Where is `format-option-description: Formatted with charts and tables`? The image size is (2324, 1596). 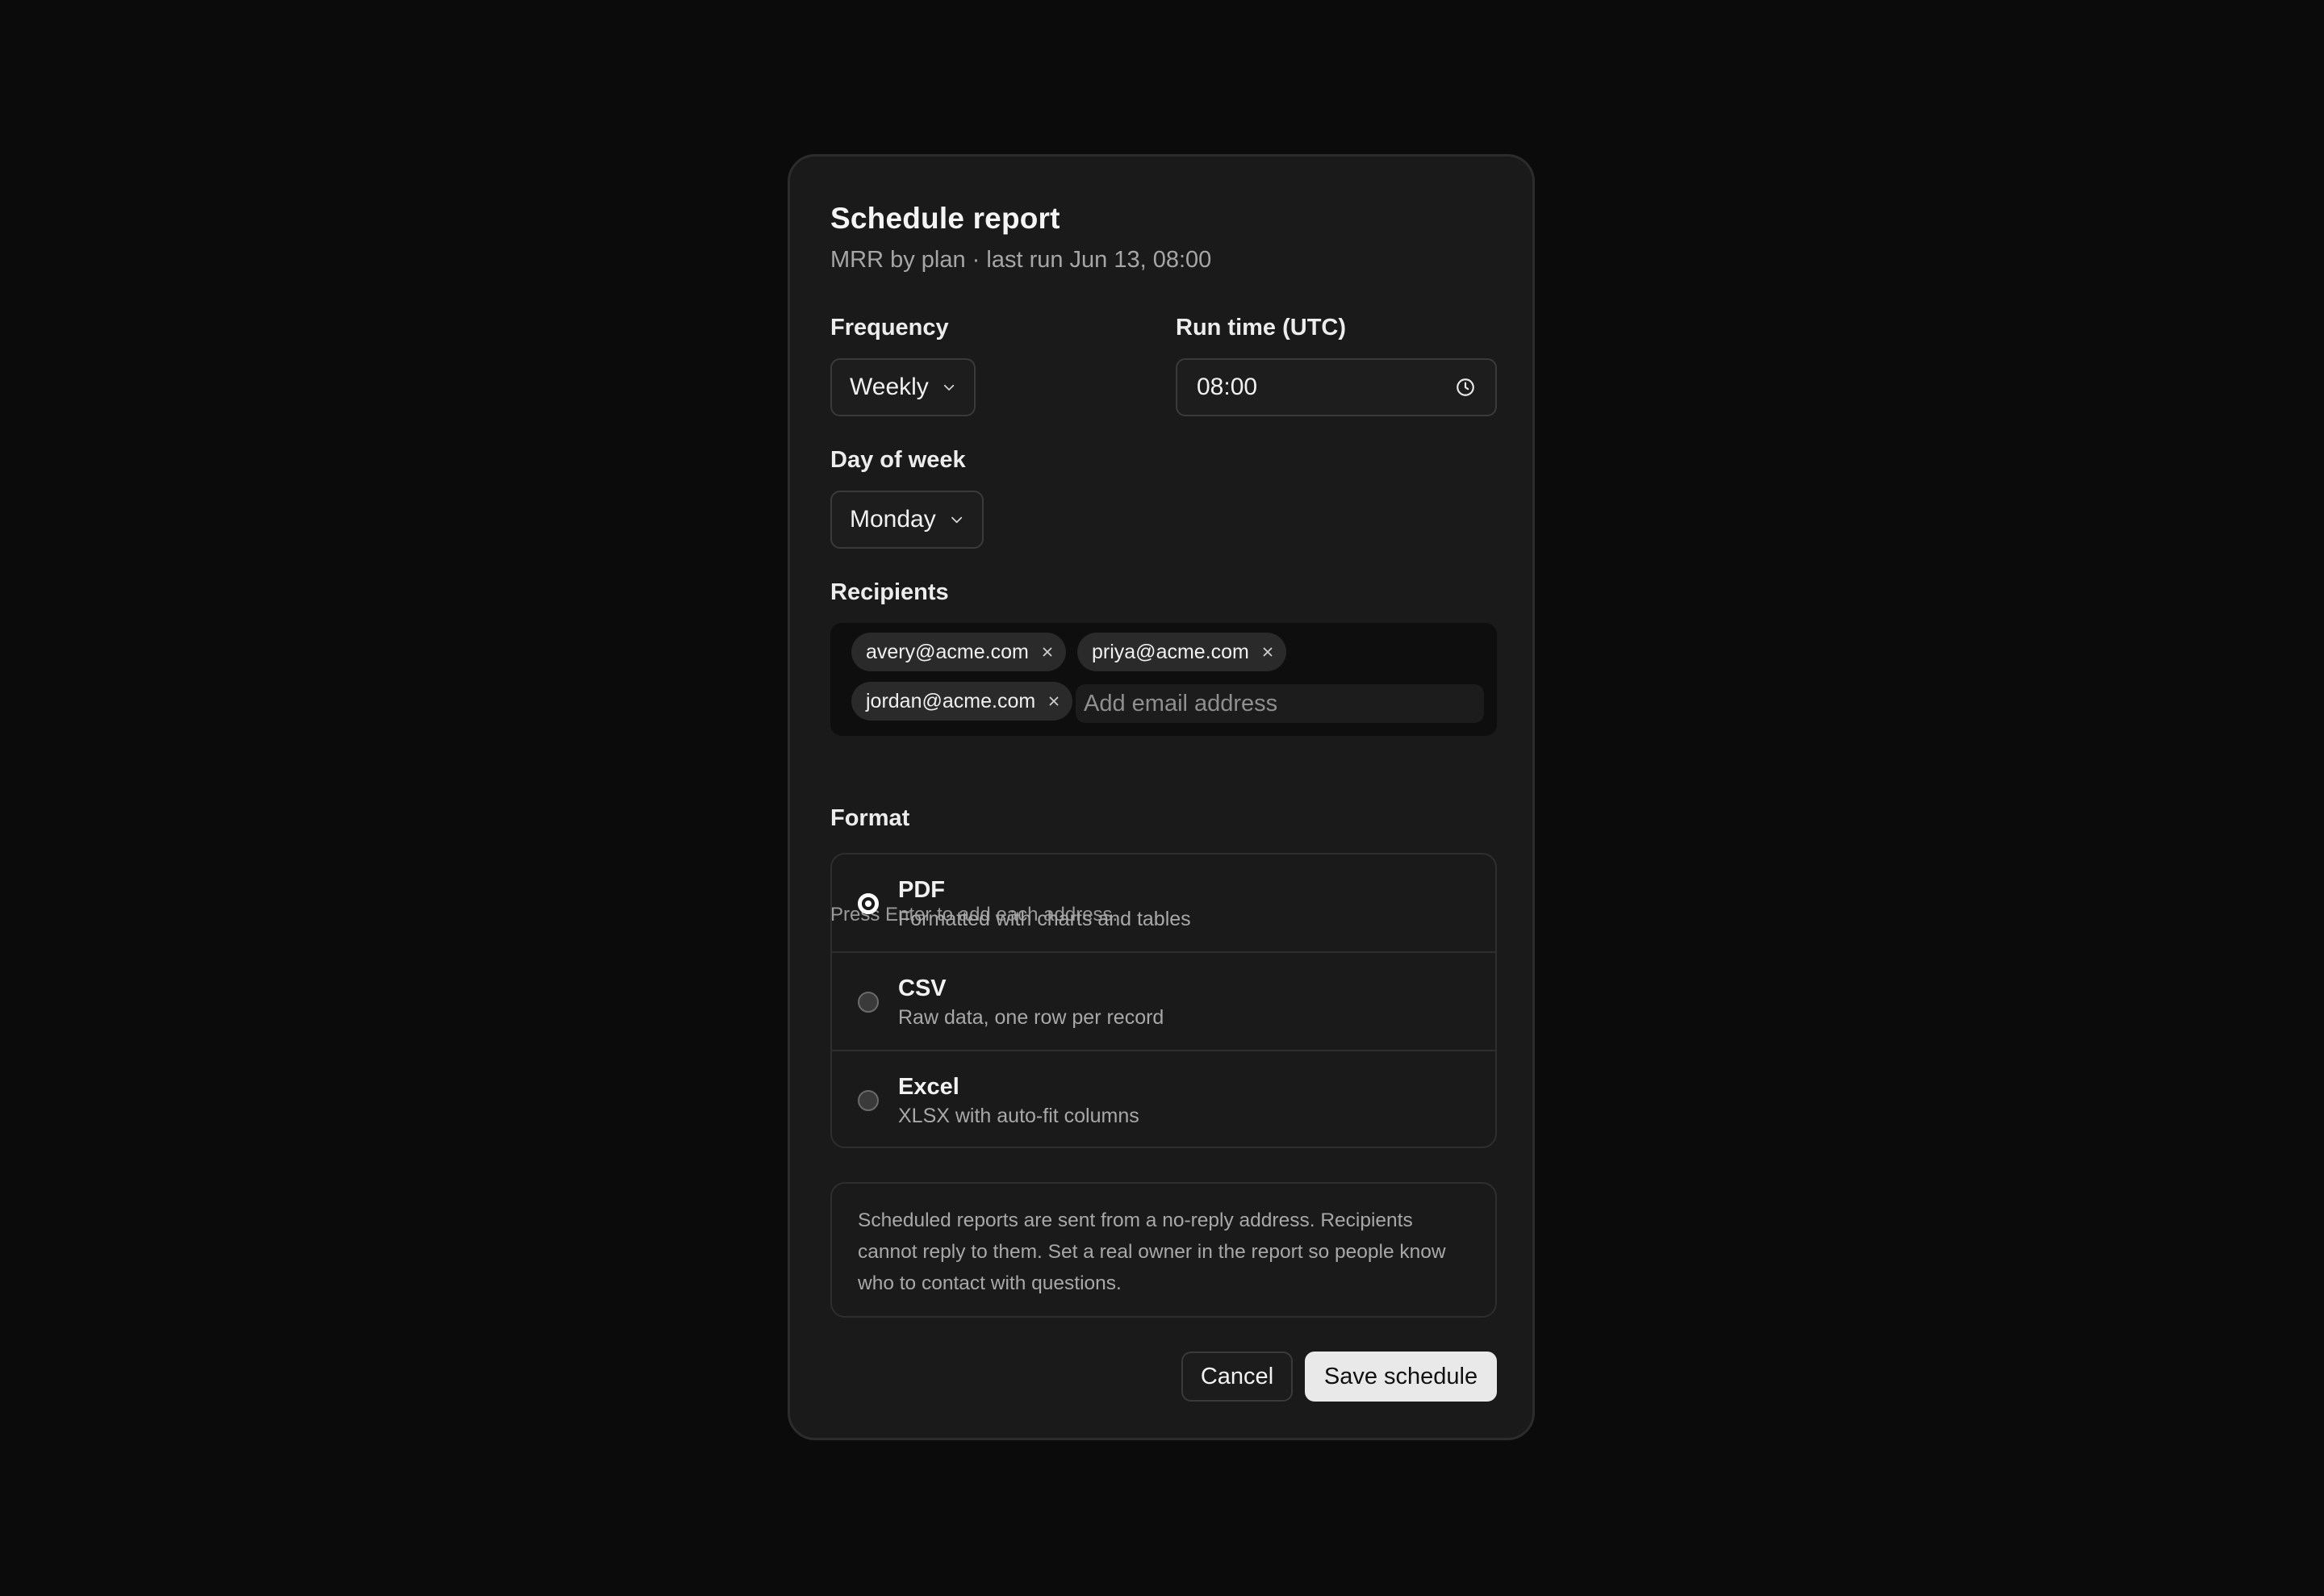 format-option-description: Formatted with charts and tables is located at coordinates (1044, 919).